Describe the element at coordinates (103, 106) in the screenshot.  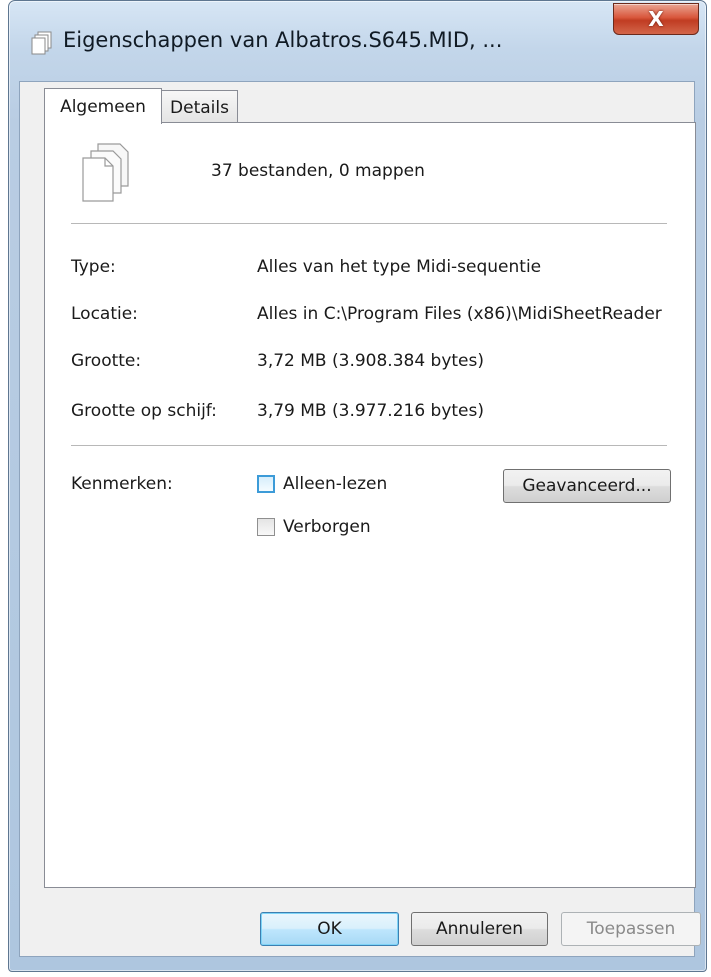
I see `tab-algemeen: Algemeen` at that location.